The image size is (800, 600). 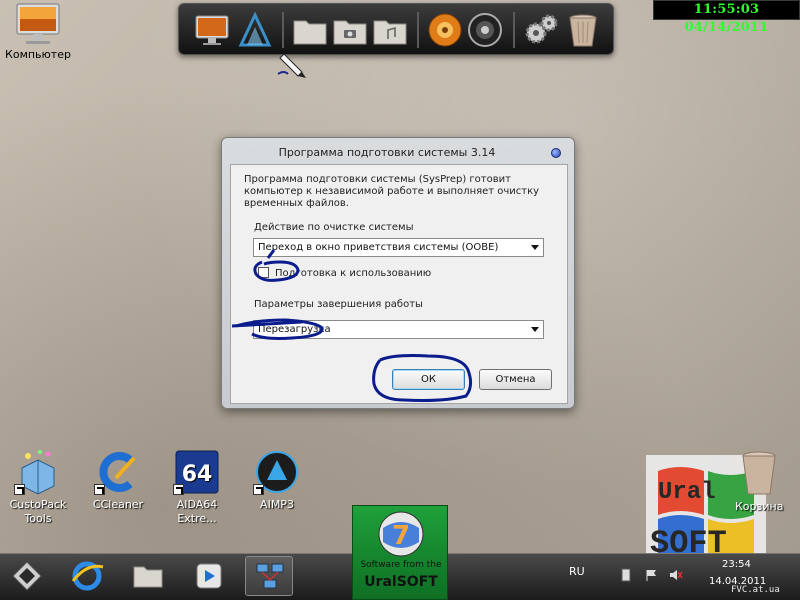 What do you see at coordinates (687, 492) in the screenshot?
I see `watermark-word-ural: Ural` at bounding box center [687, 492].